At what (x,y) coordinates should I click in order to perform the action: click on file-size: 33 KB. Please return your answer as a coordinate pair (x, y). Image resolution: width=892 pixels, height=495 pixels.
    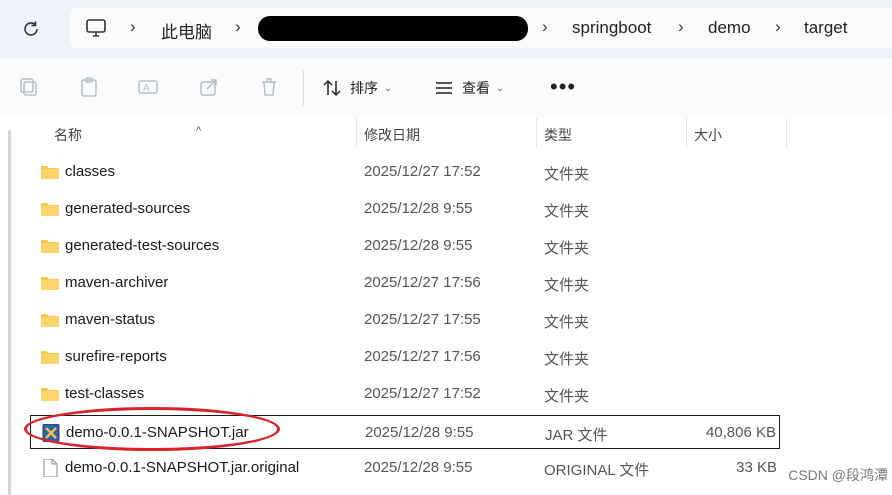
    Looking at the image, I should click on (756, 467).